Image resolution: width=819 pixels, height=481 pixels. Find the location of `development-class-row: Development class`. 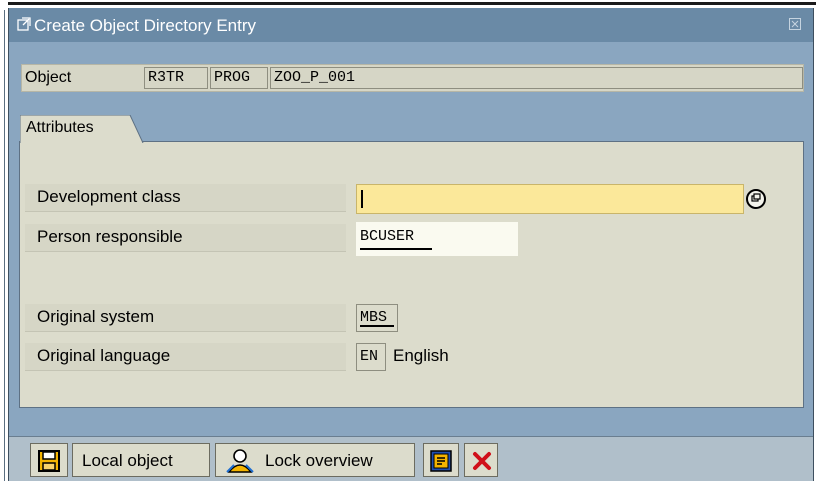

development-class-row: Development class is located at coordinates (185, 198).